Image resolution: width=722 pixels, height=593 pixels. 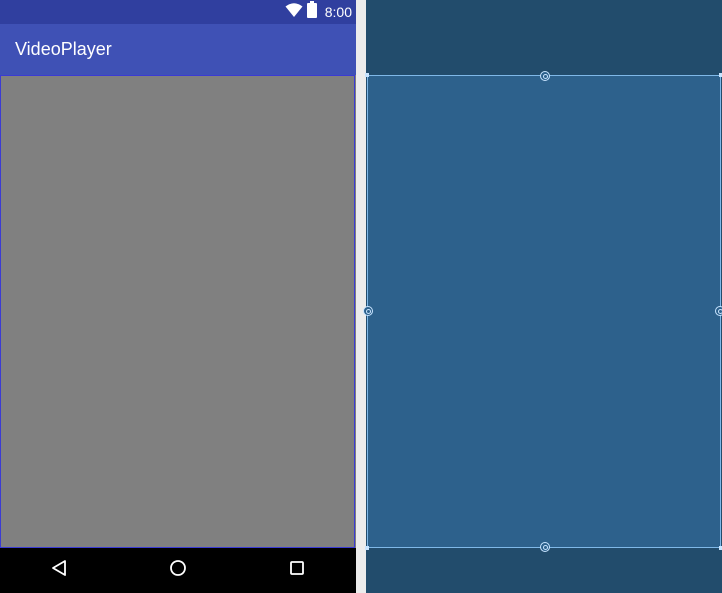 I want to click on app-title: VideoPlayer, so click(x=63, y=49).